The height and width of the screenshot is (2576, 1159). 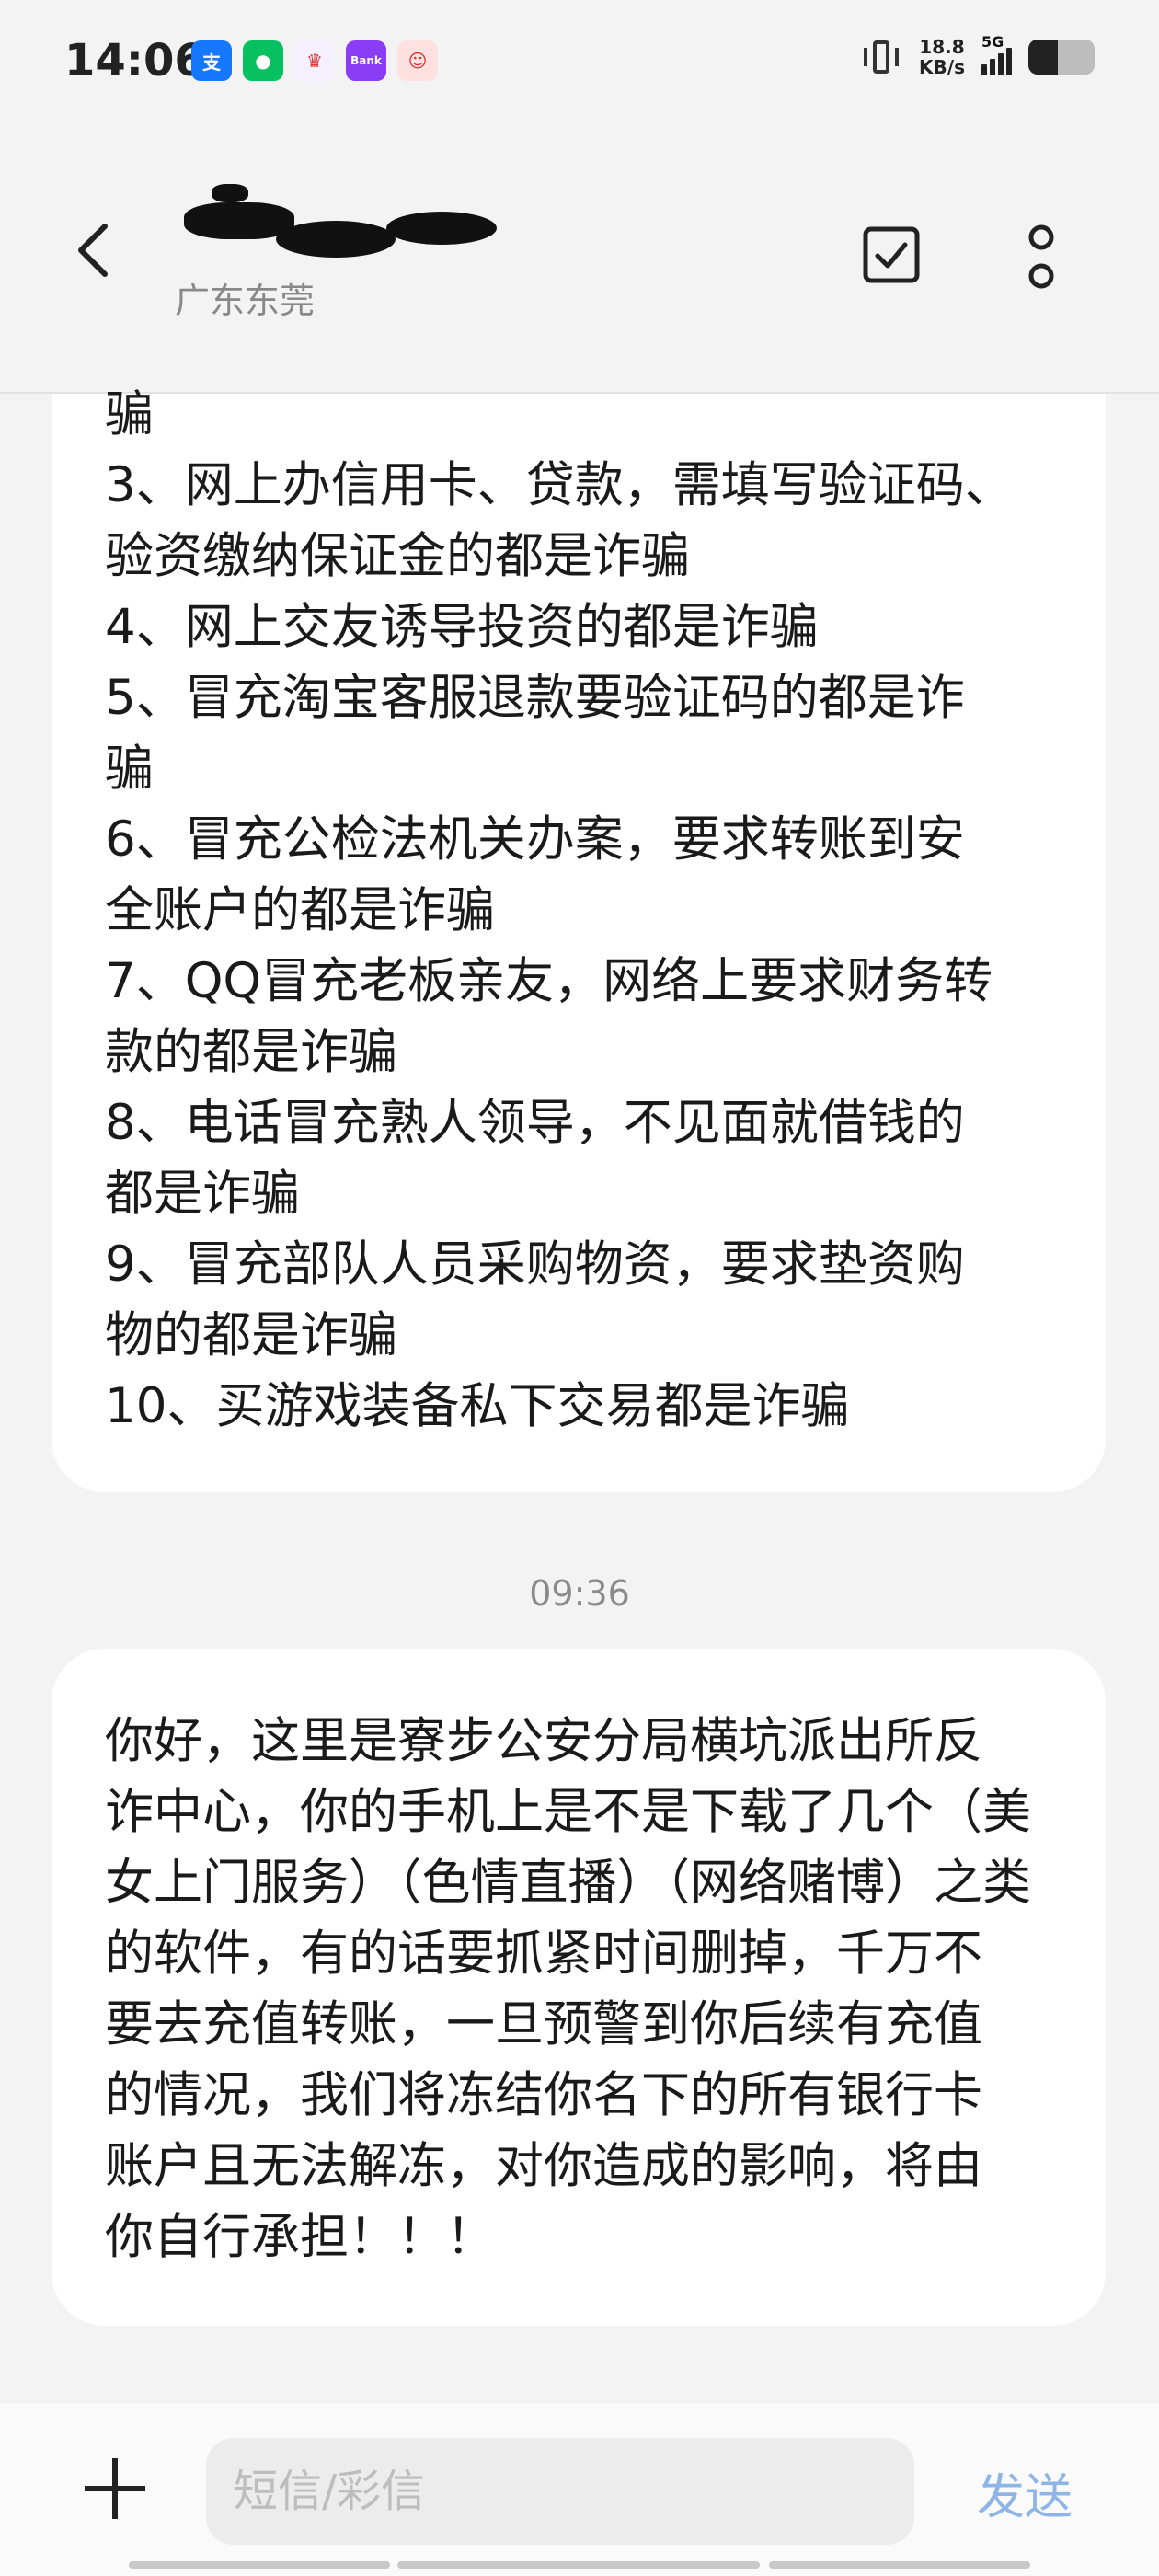 I want to click on message-line: 要去充值转账，一旦预警到你后续有充值, so click(x=543, y=2024).